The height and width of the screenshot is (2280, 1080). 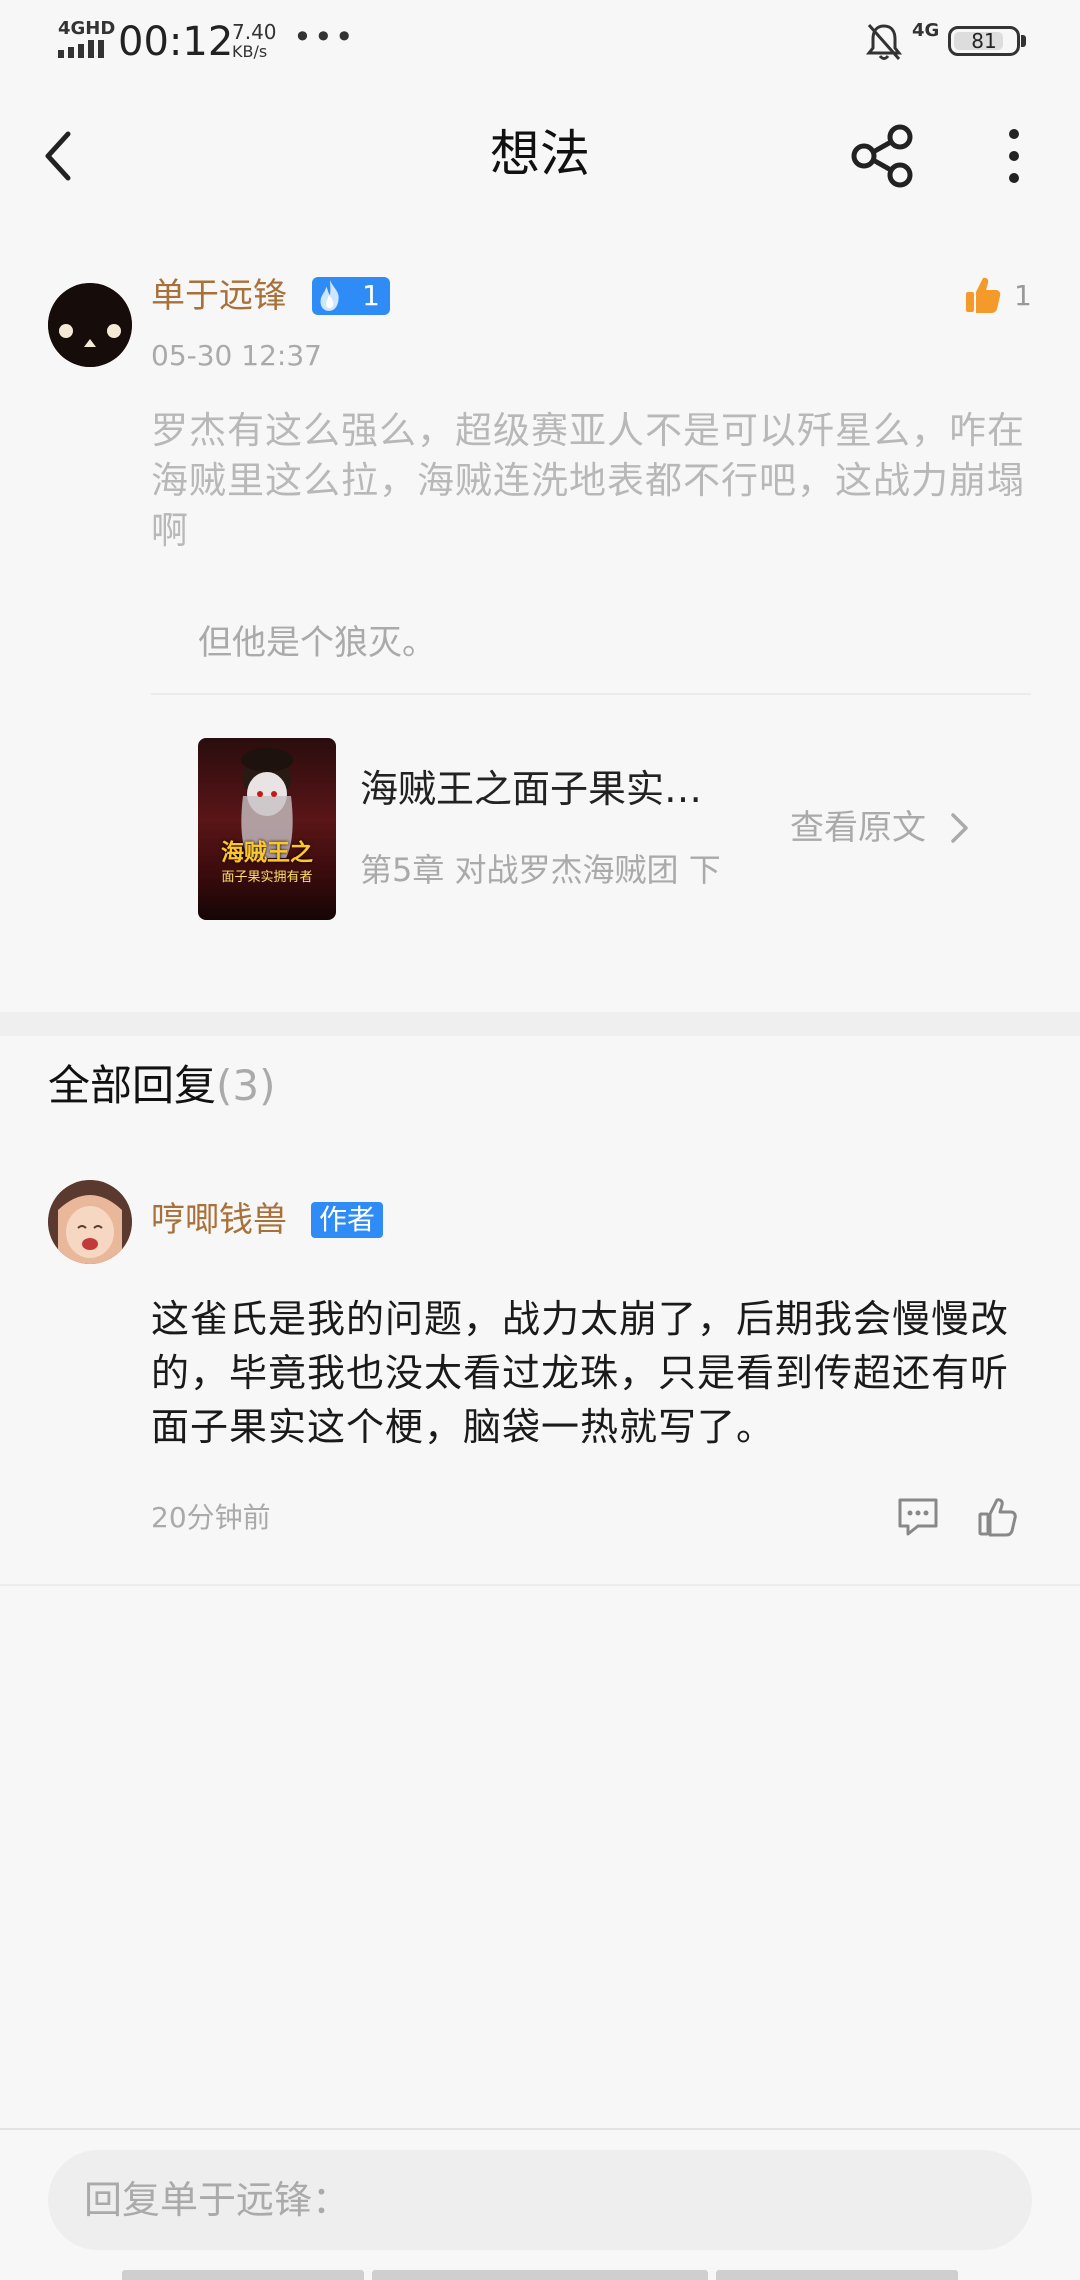 What do you see at coordinates (219, 296) in the screenshot?
I see `post-author-name: 单于远锋` at bounding box center [219, 296].